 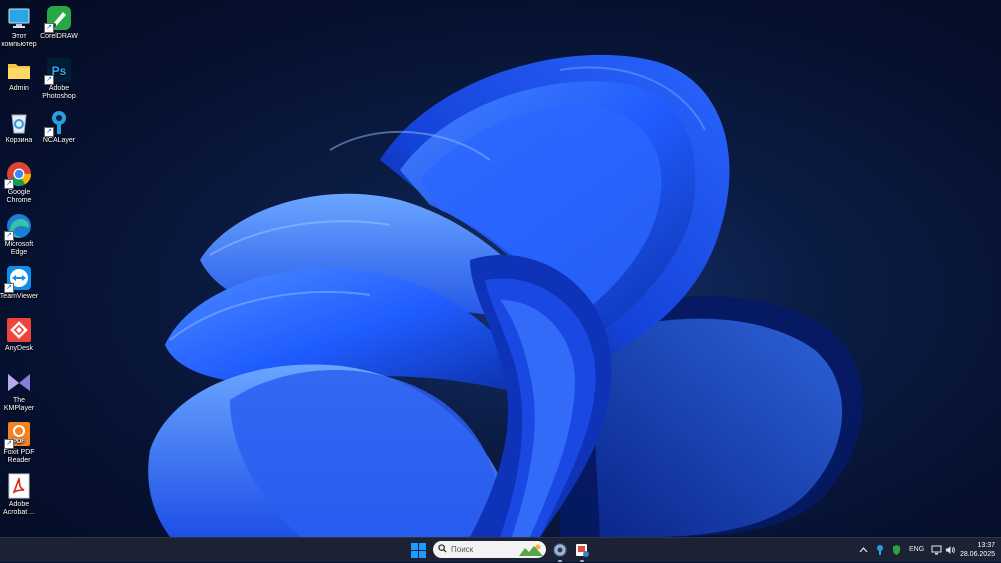 What do you see at coordinates (59, 36) in the screenshot?
I see `desktop-icon-label: CorelDRAW` at bounding box center [59, 36].